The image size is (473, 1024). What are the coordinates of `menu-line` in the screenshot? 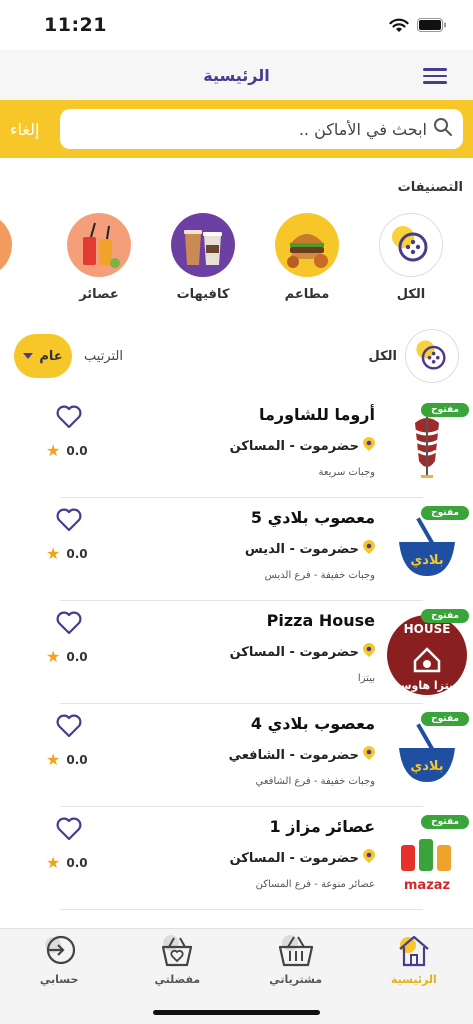 It's located at (435, 69).